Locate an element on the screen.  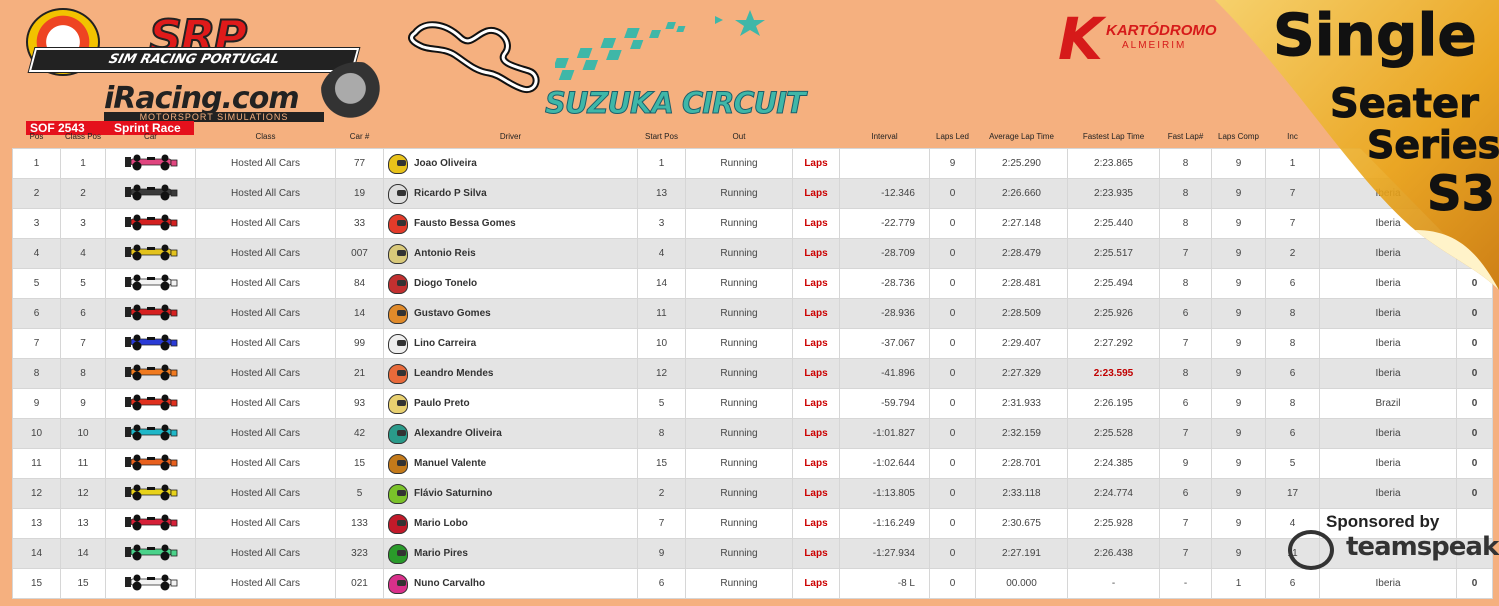
track-name: SUZUKA CIRCUIT is located at coordinates (676, 103).